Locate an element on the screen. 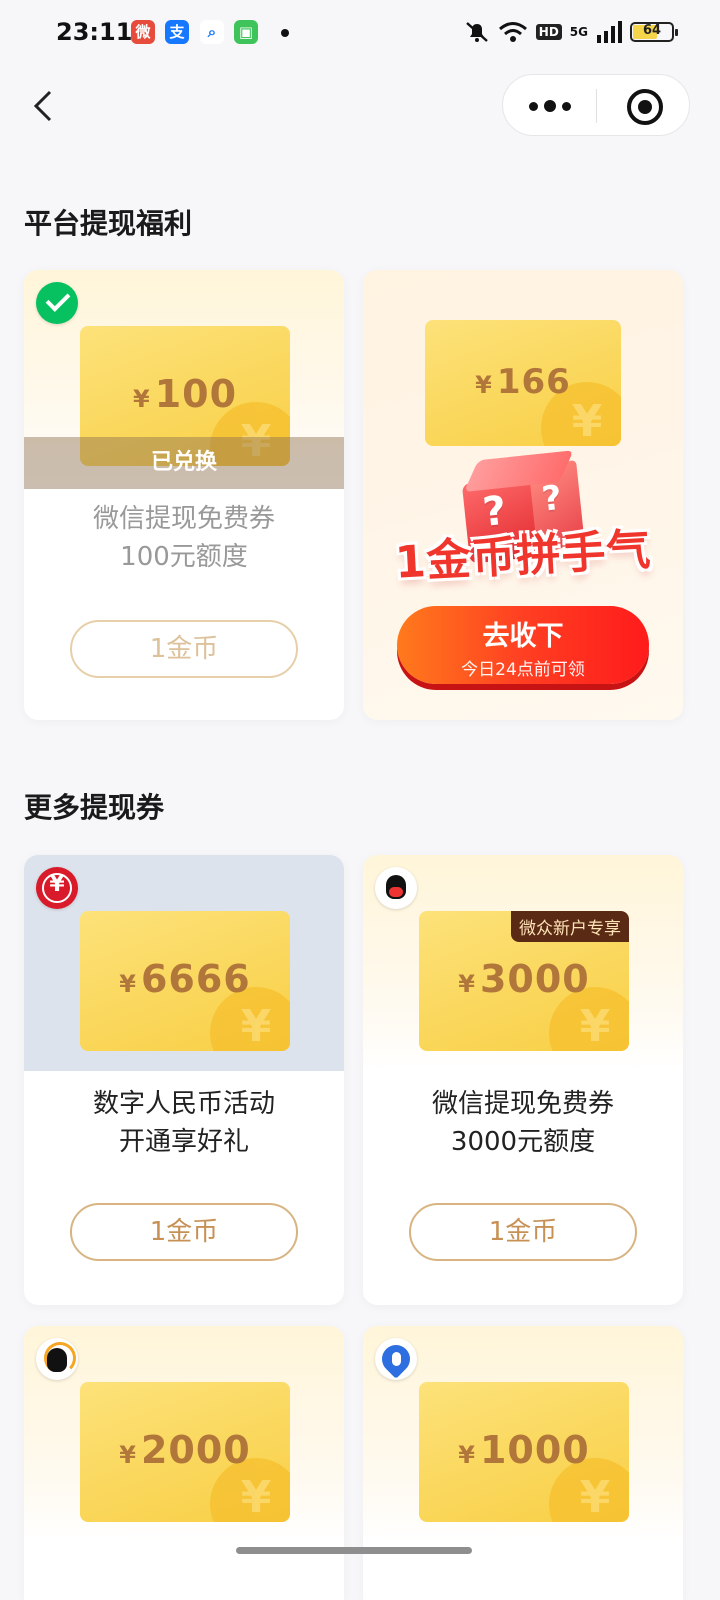 The image size is (720, 1600). exchanged-status: 已兑换 is located at coordinates (184, 463).